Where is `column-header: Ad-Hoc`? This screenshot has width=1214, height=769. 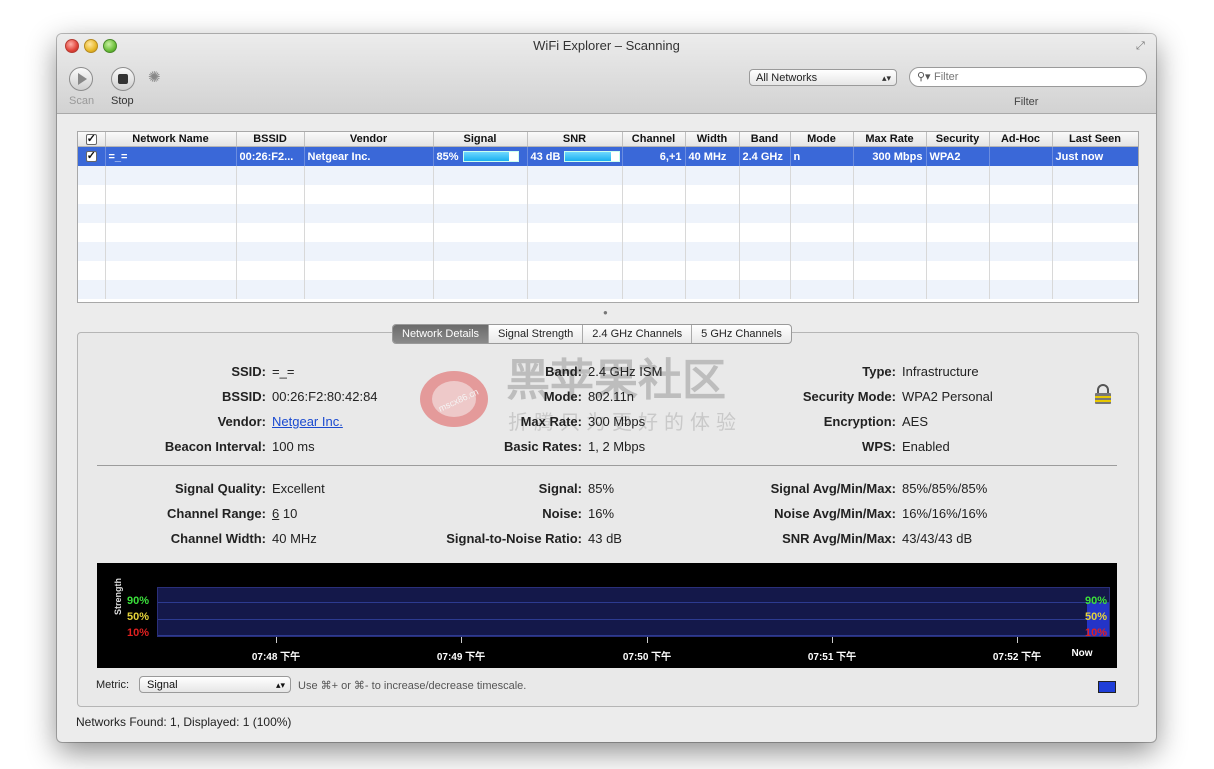 column-header: Ad-Hoc is located at coordinates (1021, 139).